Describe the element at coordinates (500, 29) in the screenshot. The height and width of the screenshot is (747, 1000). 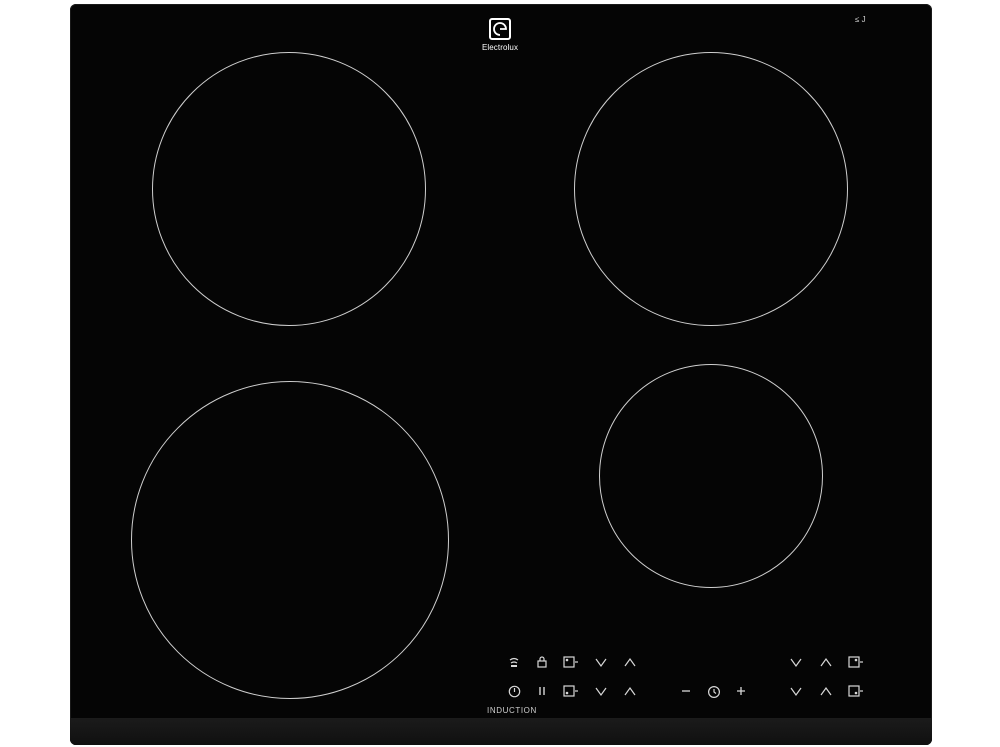
I see `electrolux-logo-icon` at that location.